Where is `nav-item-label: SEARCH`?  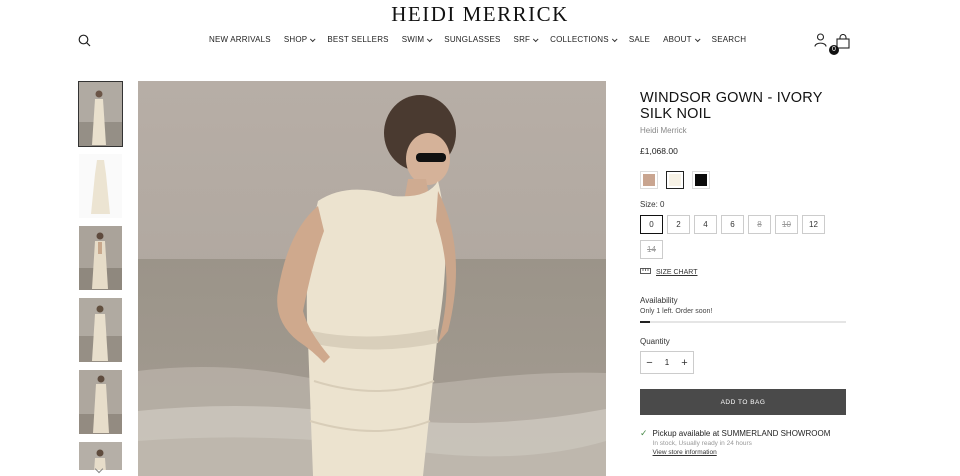 nav-item-label: SEARCH is located at coordinates (729, 39).